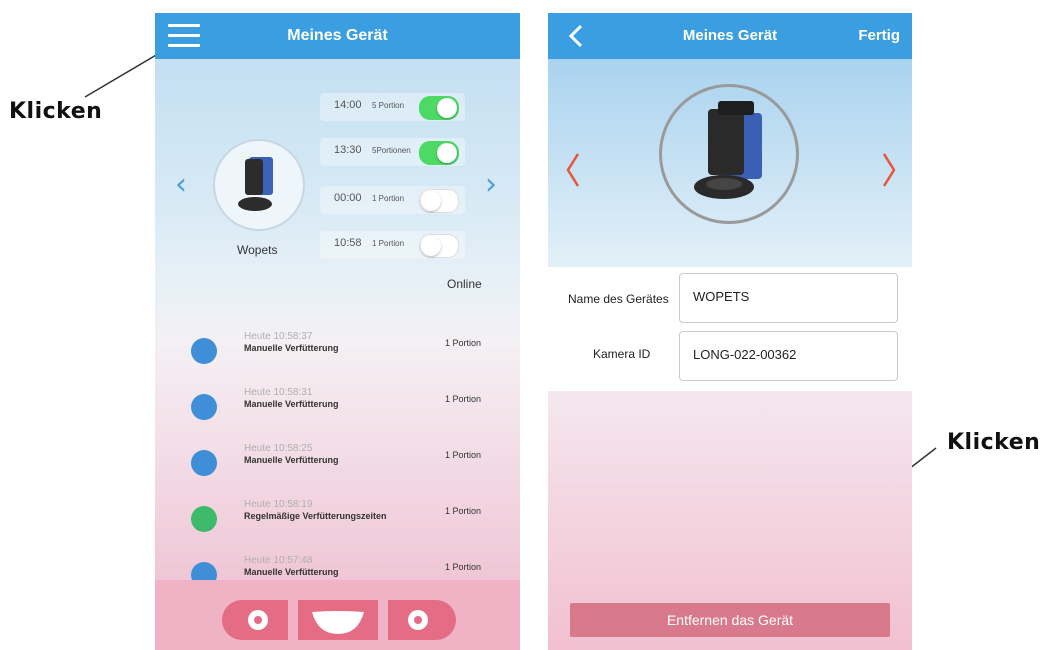 The image size is (1058, 650). What do you see at coordinates (994, 442) in the screenshot?
I see `annotation-right: Klicken` at bounding box center [994, 442].